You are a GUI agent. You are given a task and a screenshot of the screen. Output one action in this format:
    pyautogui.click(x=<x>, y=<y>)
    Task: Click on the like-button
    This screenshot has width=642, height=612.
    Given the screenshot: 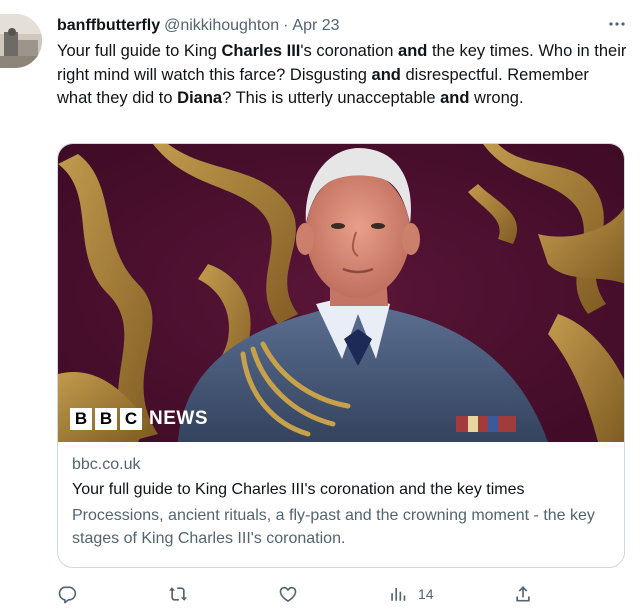 What is the action you would take?
    pyautogui.click(x=288, y=594)
    